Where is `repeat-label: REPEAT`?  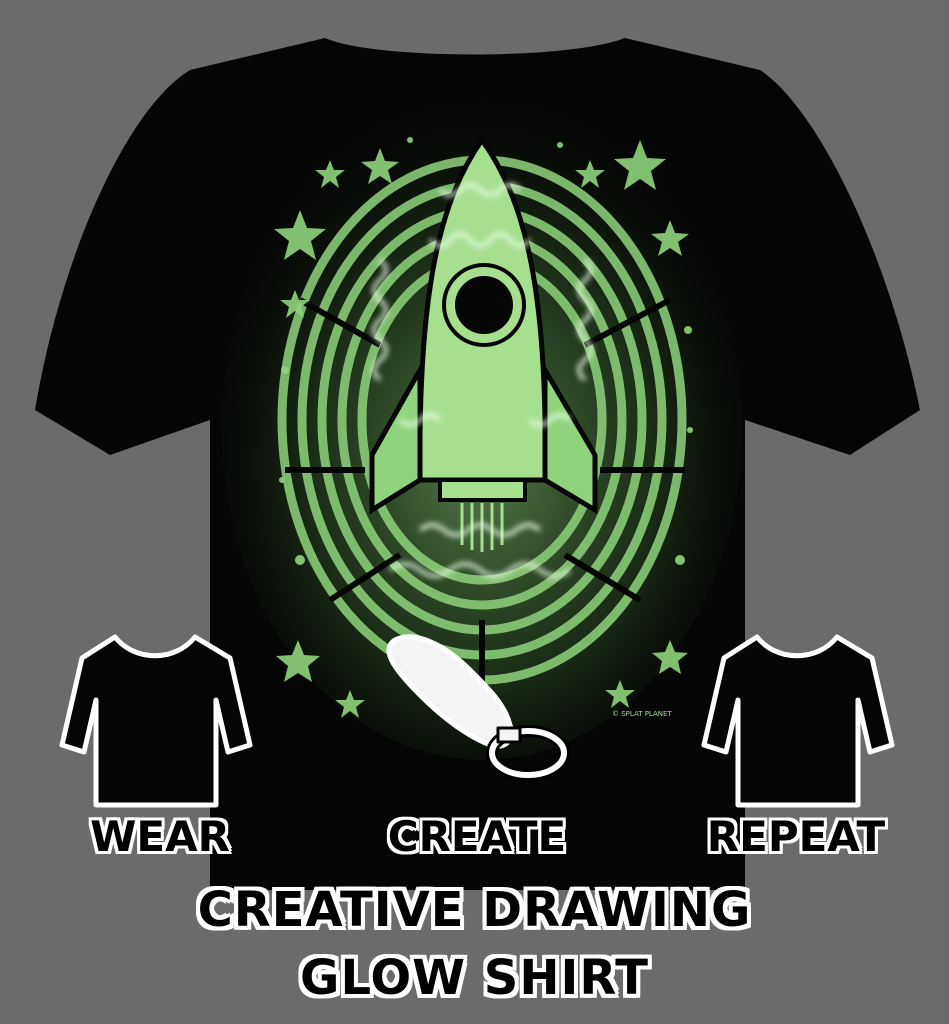 repeat-label: REPEAT is located at coordinates (796, 836).